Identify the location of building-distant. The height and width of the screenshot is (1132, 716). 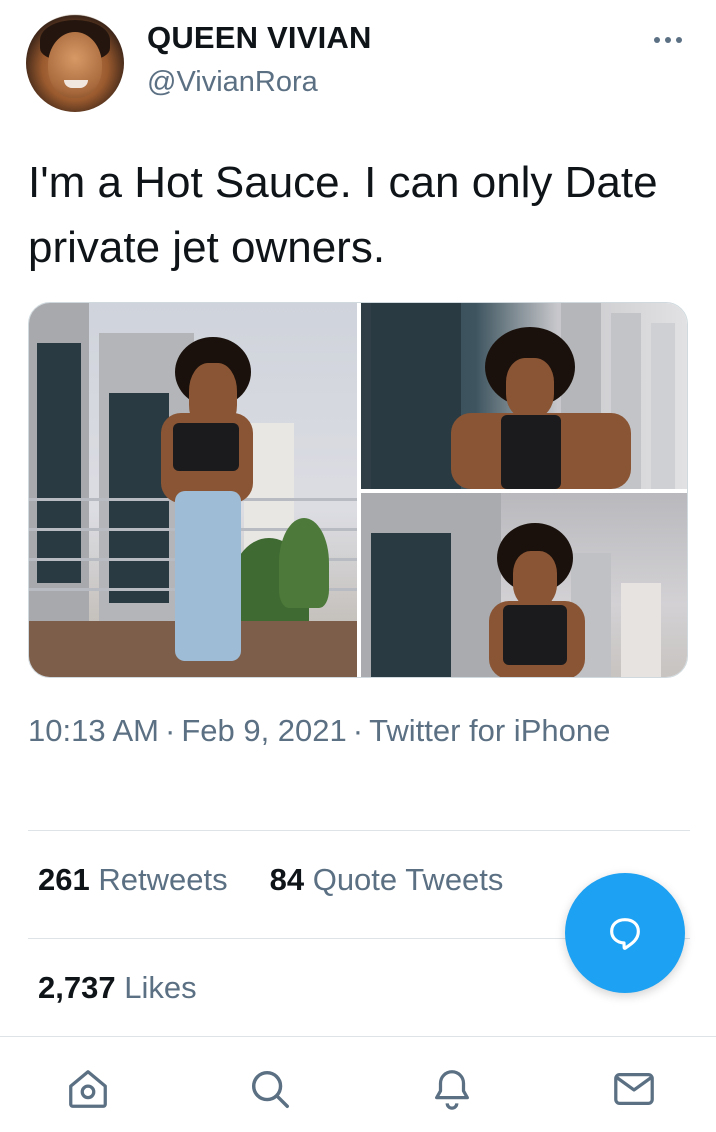
(641, 630).